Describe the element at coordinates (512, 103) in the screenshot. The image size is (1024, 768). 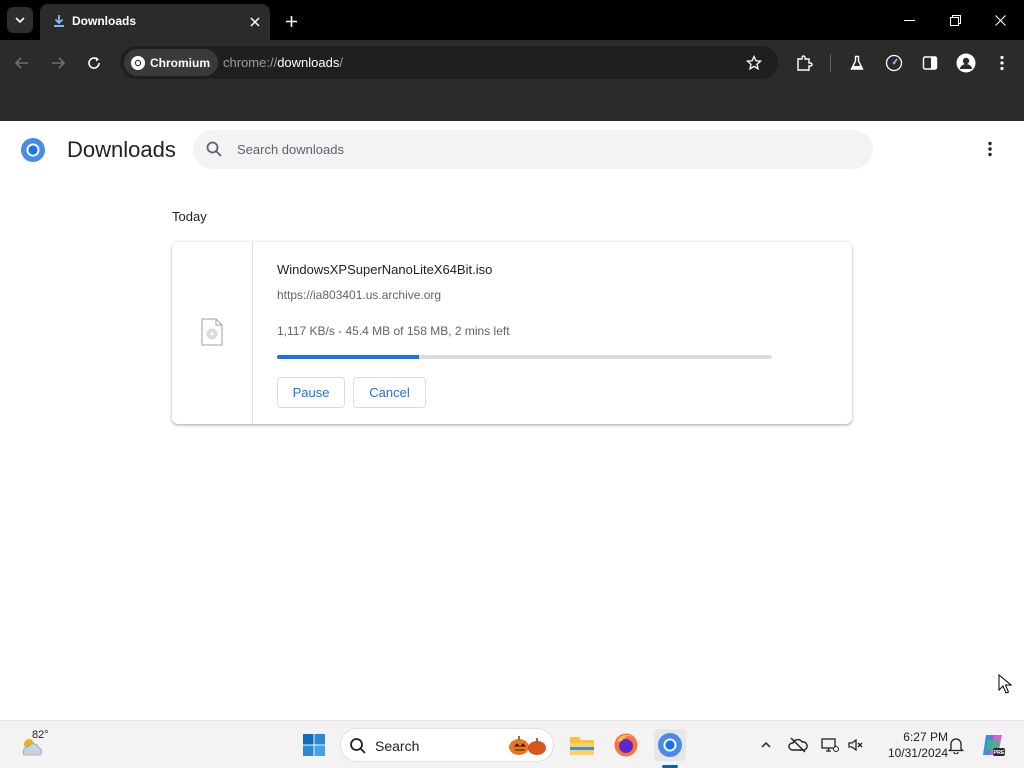
I see `bookmark-bar` at that location.